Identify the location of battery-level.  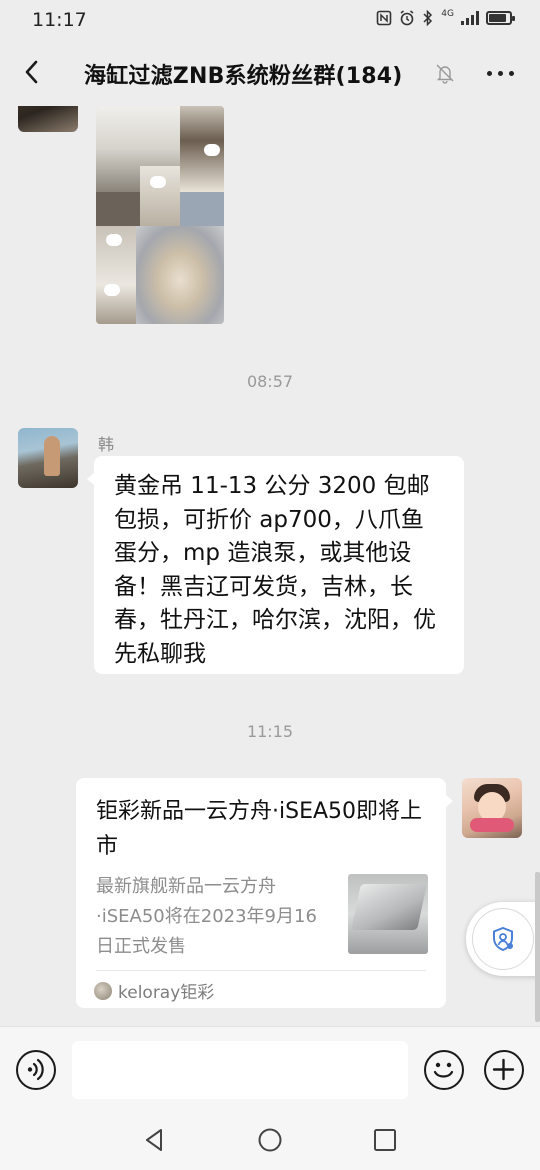
(497, 18).